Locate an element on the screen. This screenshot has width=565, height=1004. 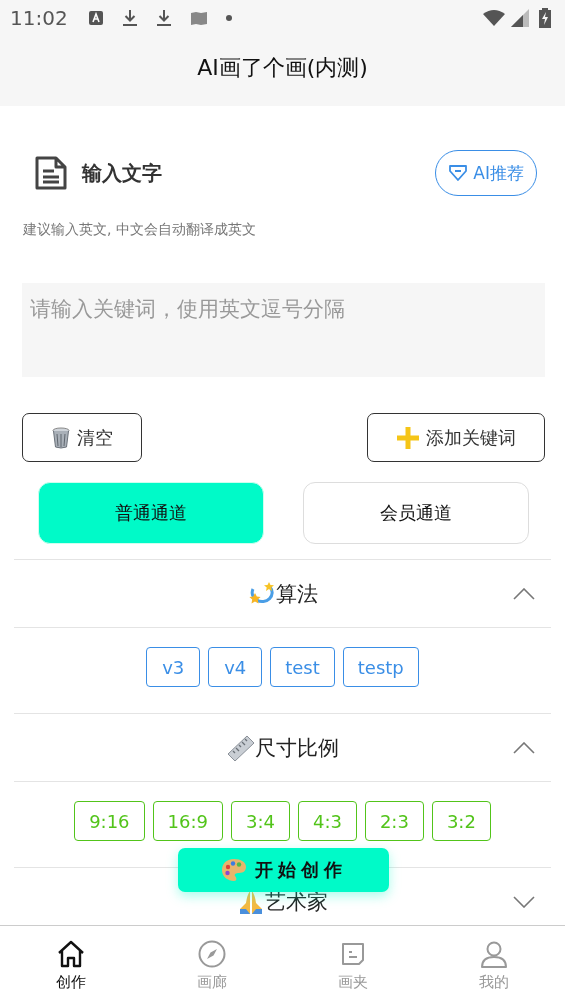
signal-icon is located at coordinates (520, 18).